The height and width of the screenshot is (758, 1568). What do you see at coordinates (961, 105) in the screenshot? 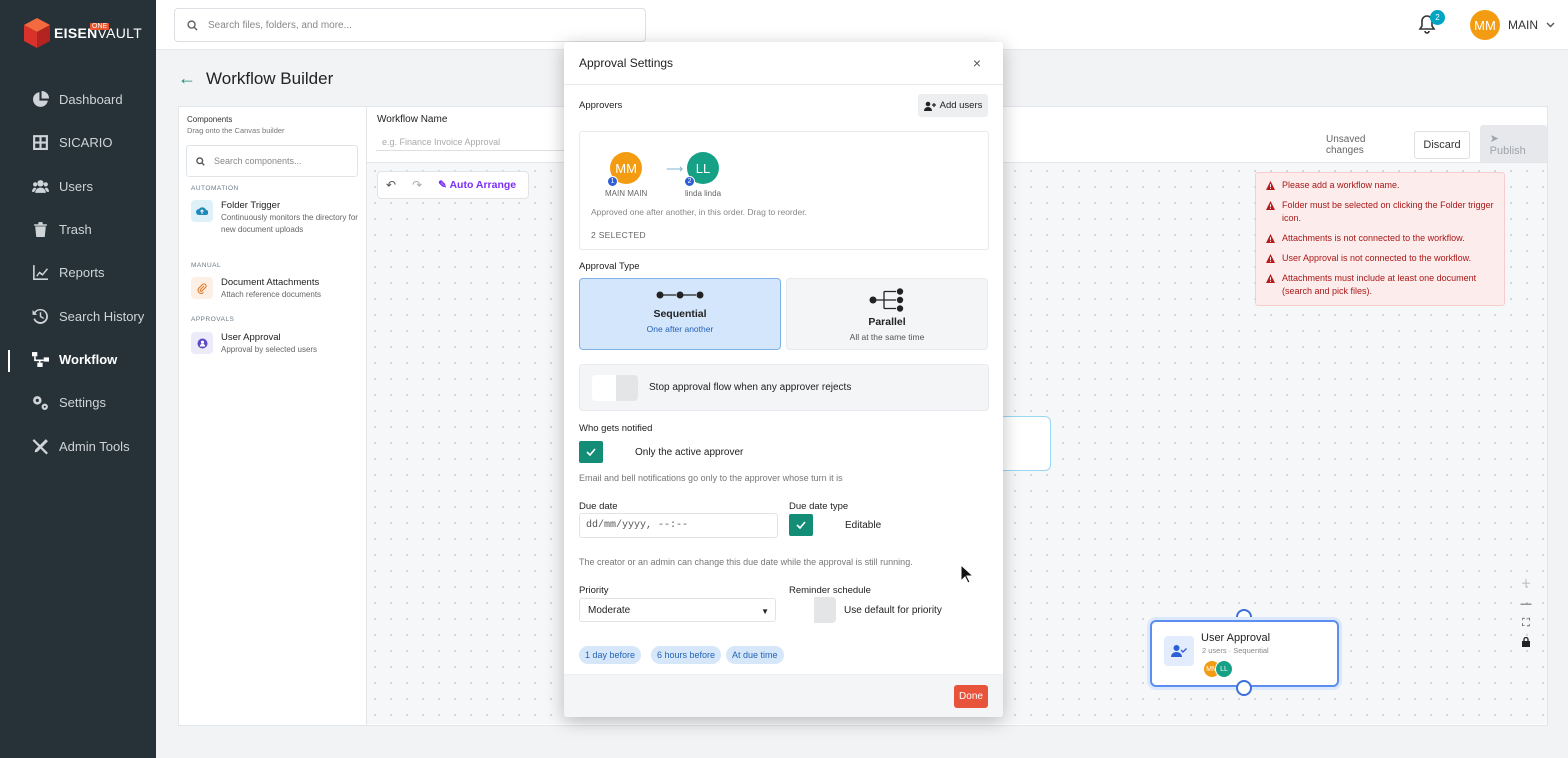
I see `add-users-label: Add users` at bounding box center [961, 105].